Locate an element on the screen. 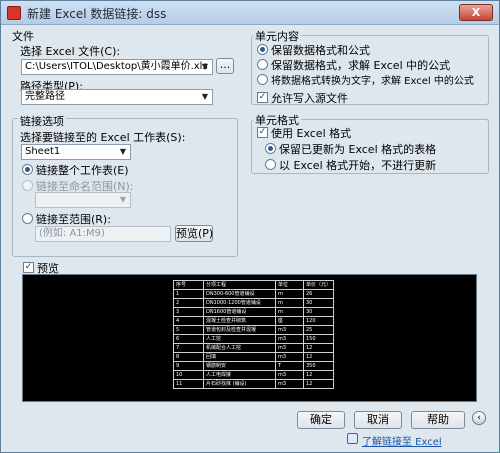 This screenshot has height=453, width=500. preview-row: 4 混凝土检查井砌筑座 120 is located at coordinates (254, 321).